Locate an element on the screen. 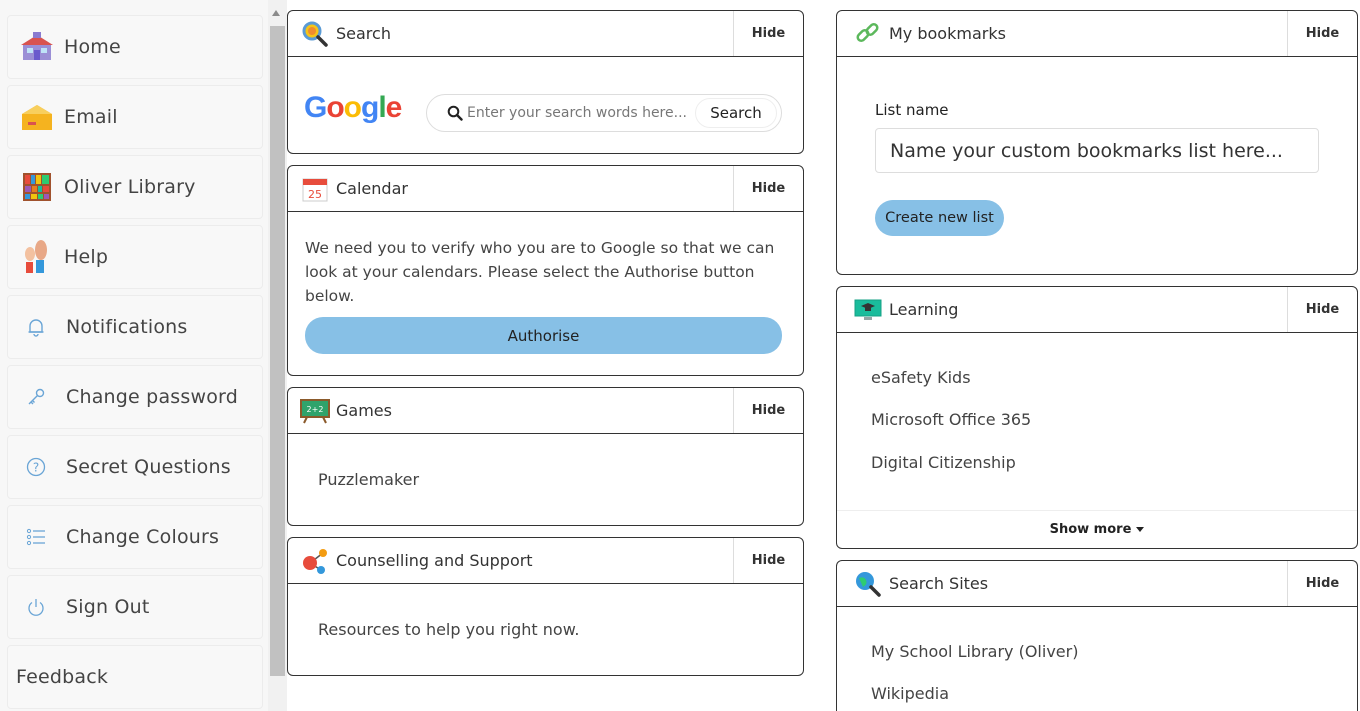 This screenshot has width=1360, height=711. google-logo: Google is located at coordinates (353, 108).